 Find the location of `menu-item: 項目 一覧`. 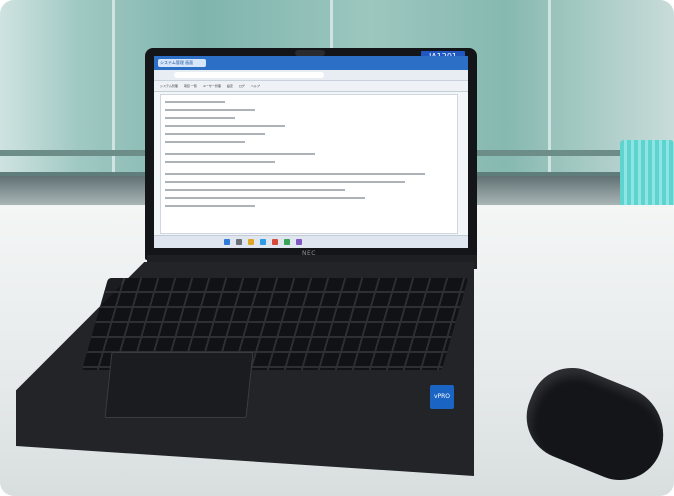

menu-item: 項目 一覧 is located at coordinates (190, 86).